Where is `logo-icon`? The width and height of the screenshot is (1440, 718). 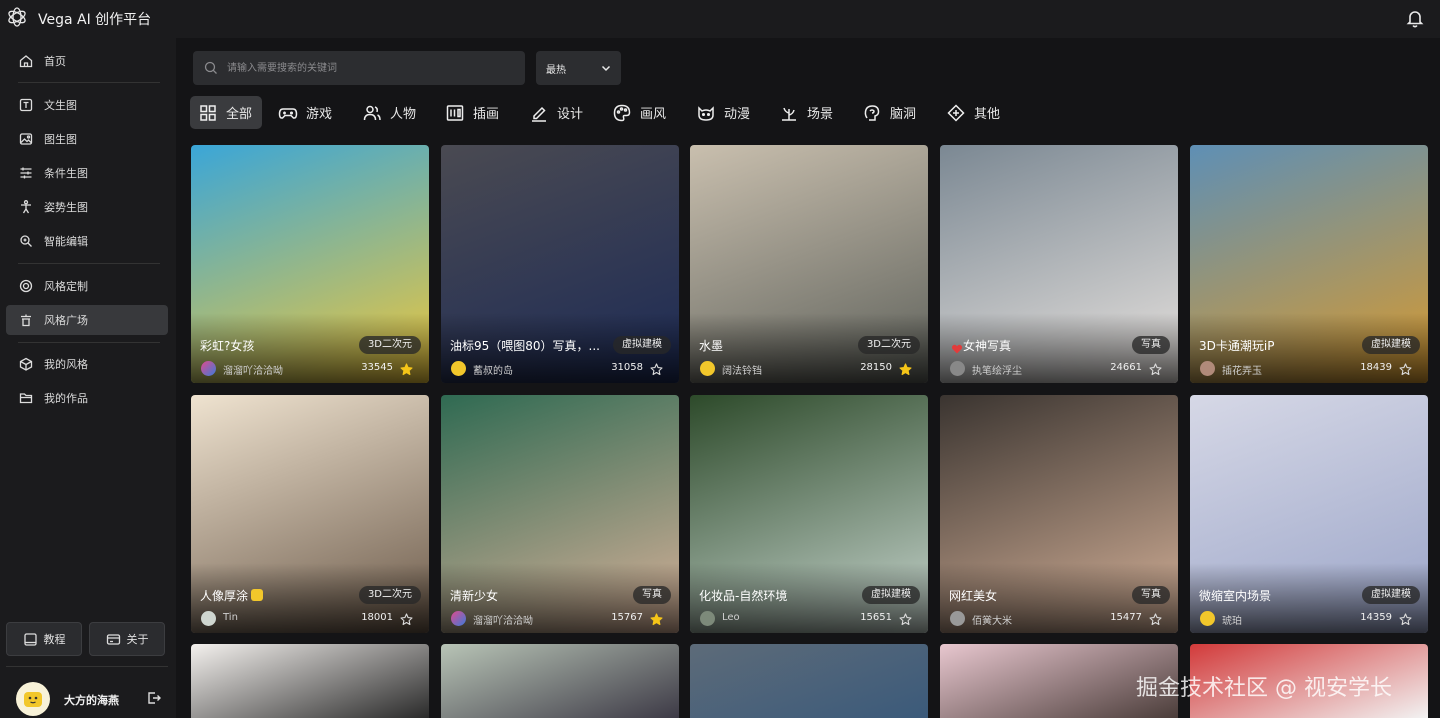 logo-icon is located at coordinates (17, 17).